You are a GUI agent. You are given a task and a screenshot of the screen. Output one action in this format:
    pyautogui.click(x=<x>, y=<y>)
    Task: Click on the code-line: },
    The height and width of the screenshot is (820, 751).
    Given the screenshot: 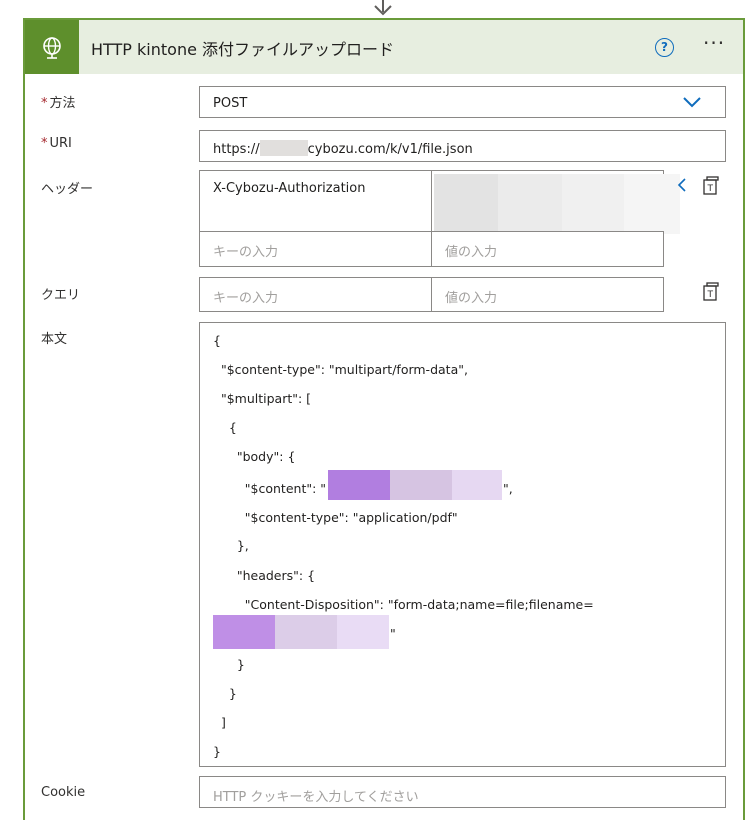 What is the action you would take?
    pyautogui.click(x=231, y=545)
    